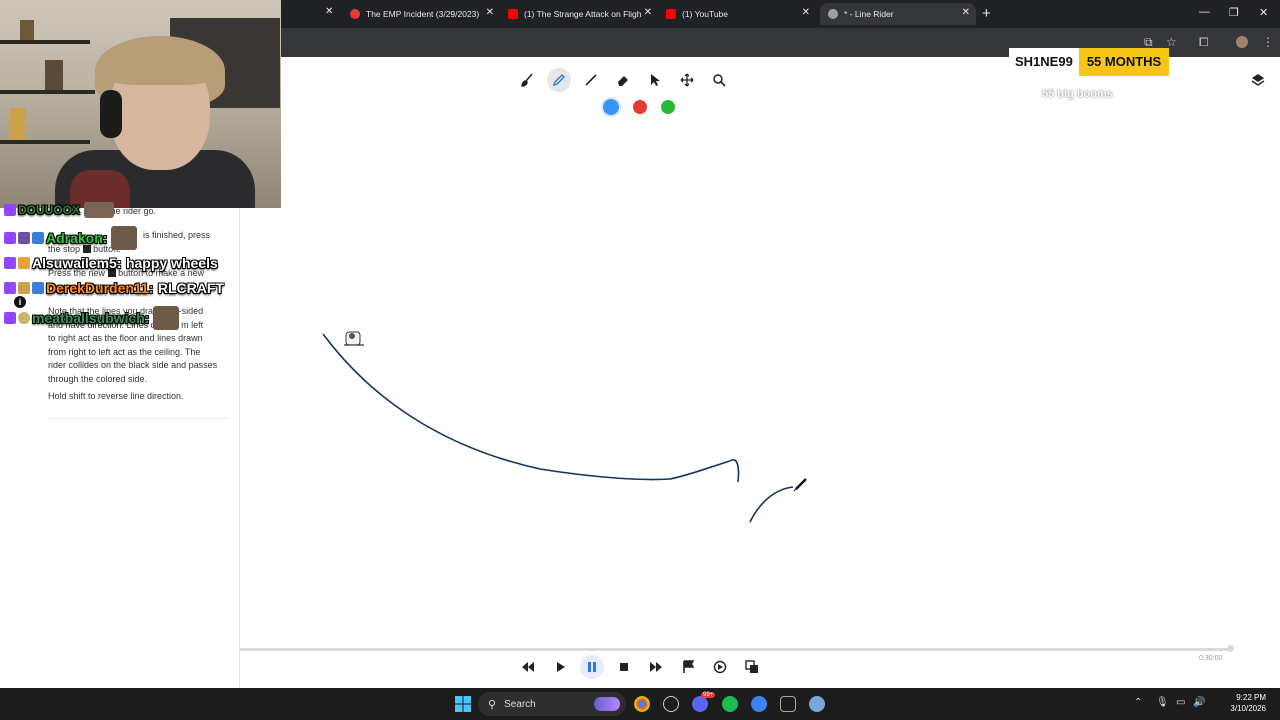 This screenshot has height=720, width=1280. What do you see at coordinates (730, 704) in the screenshot?
I see `spotify-icon` at bounding box center [730, 704].